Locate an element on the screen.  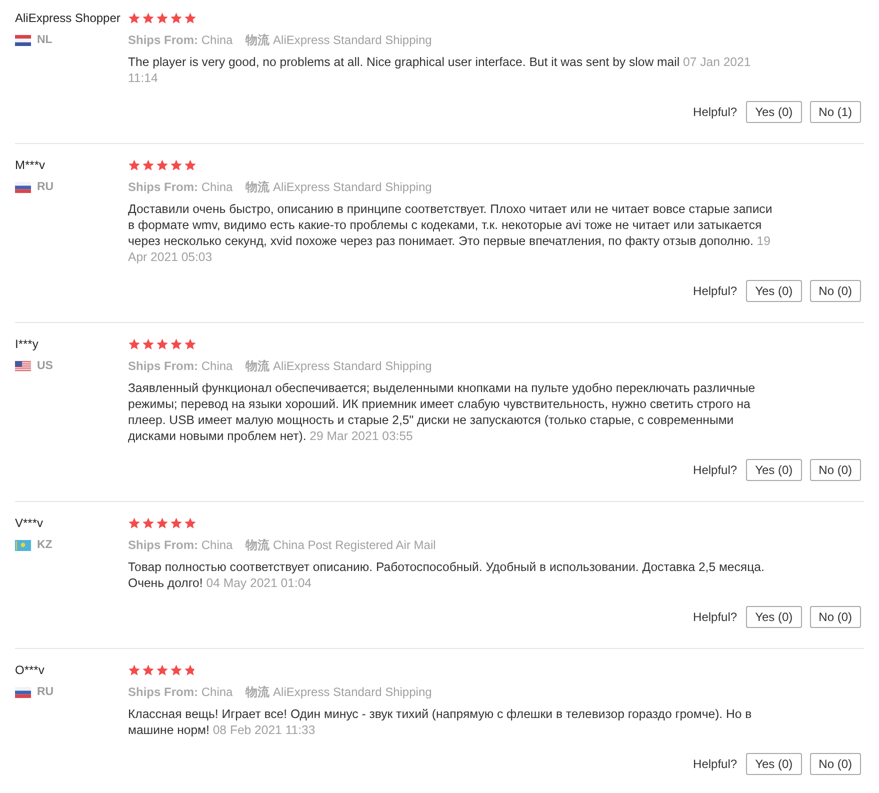
review-text: Заявленный функционал обеспечивается; выделенными кнопками на пульте удобно переключать различные режимы; перевод на языки хороший. ИК приемник имеет слабую чувствительность, нужно светить строго на плеер. USB имеет малую мощность и старые 2,5" диски не запускаются (только старые, с современными дисками новыми проблем нет). 29 Mar 2021 03:55 is located at coordinates (442, 412).